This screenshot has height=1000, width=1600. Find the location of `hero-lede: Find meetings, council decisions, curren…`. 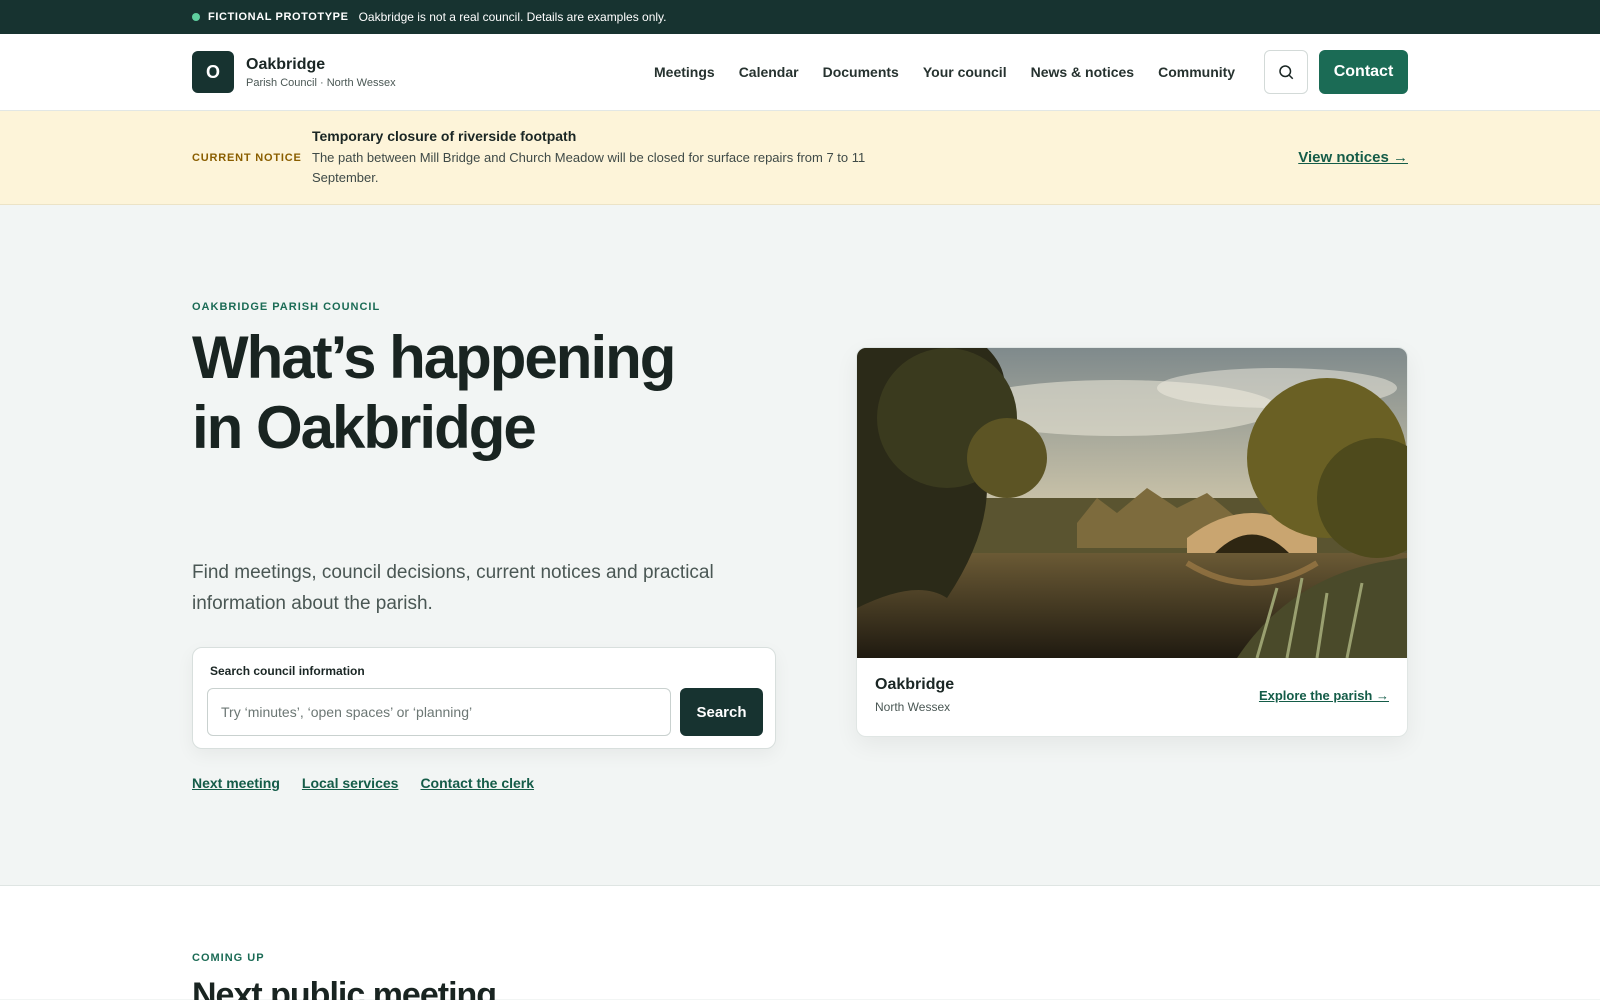

hero-lede: Find meetings, council decisions, curren… is located at coordinates (453, 588).